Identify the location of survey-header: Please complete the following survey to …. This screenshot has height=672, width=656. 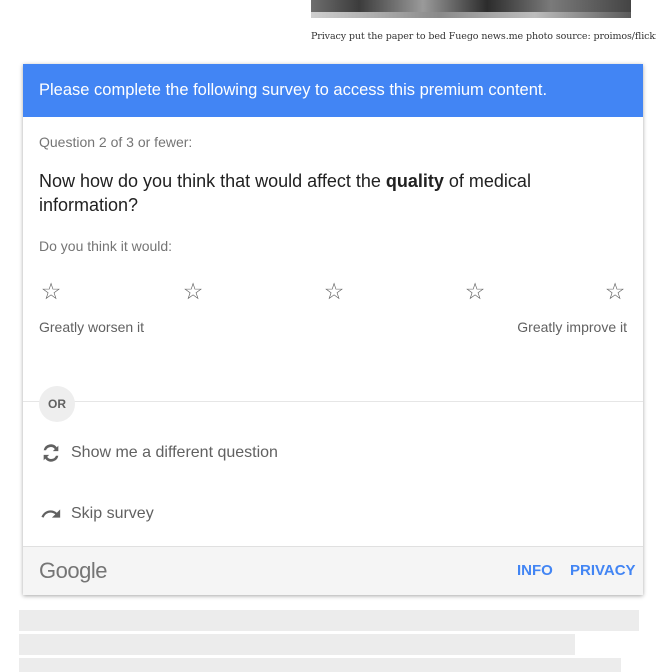
(333, 90).